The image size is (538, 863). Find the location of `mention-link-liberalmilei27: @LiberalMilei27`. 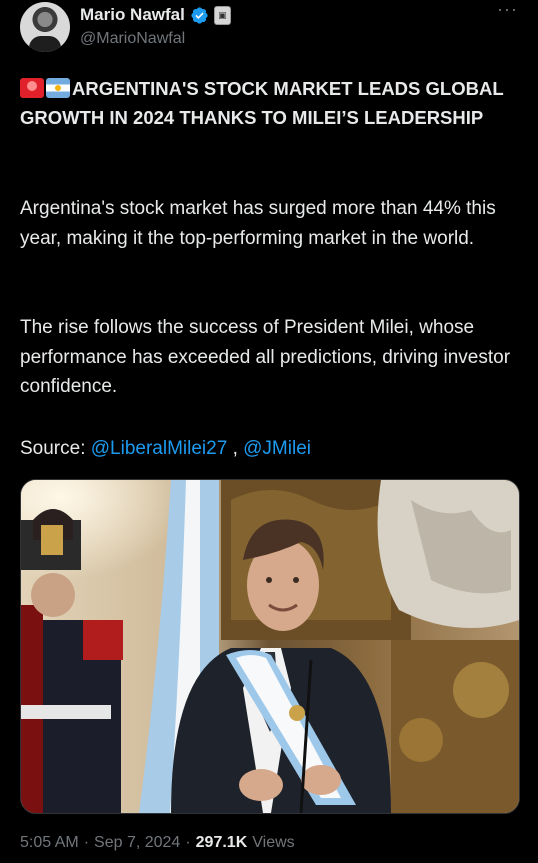

mention-link-liberalmilei27: @LiberalMilei27 is located at coordinates (159, 448).